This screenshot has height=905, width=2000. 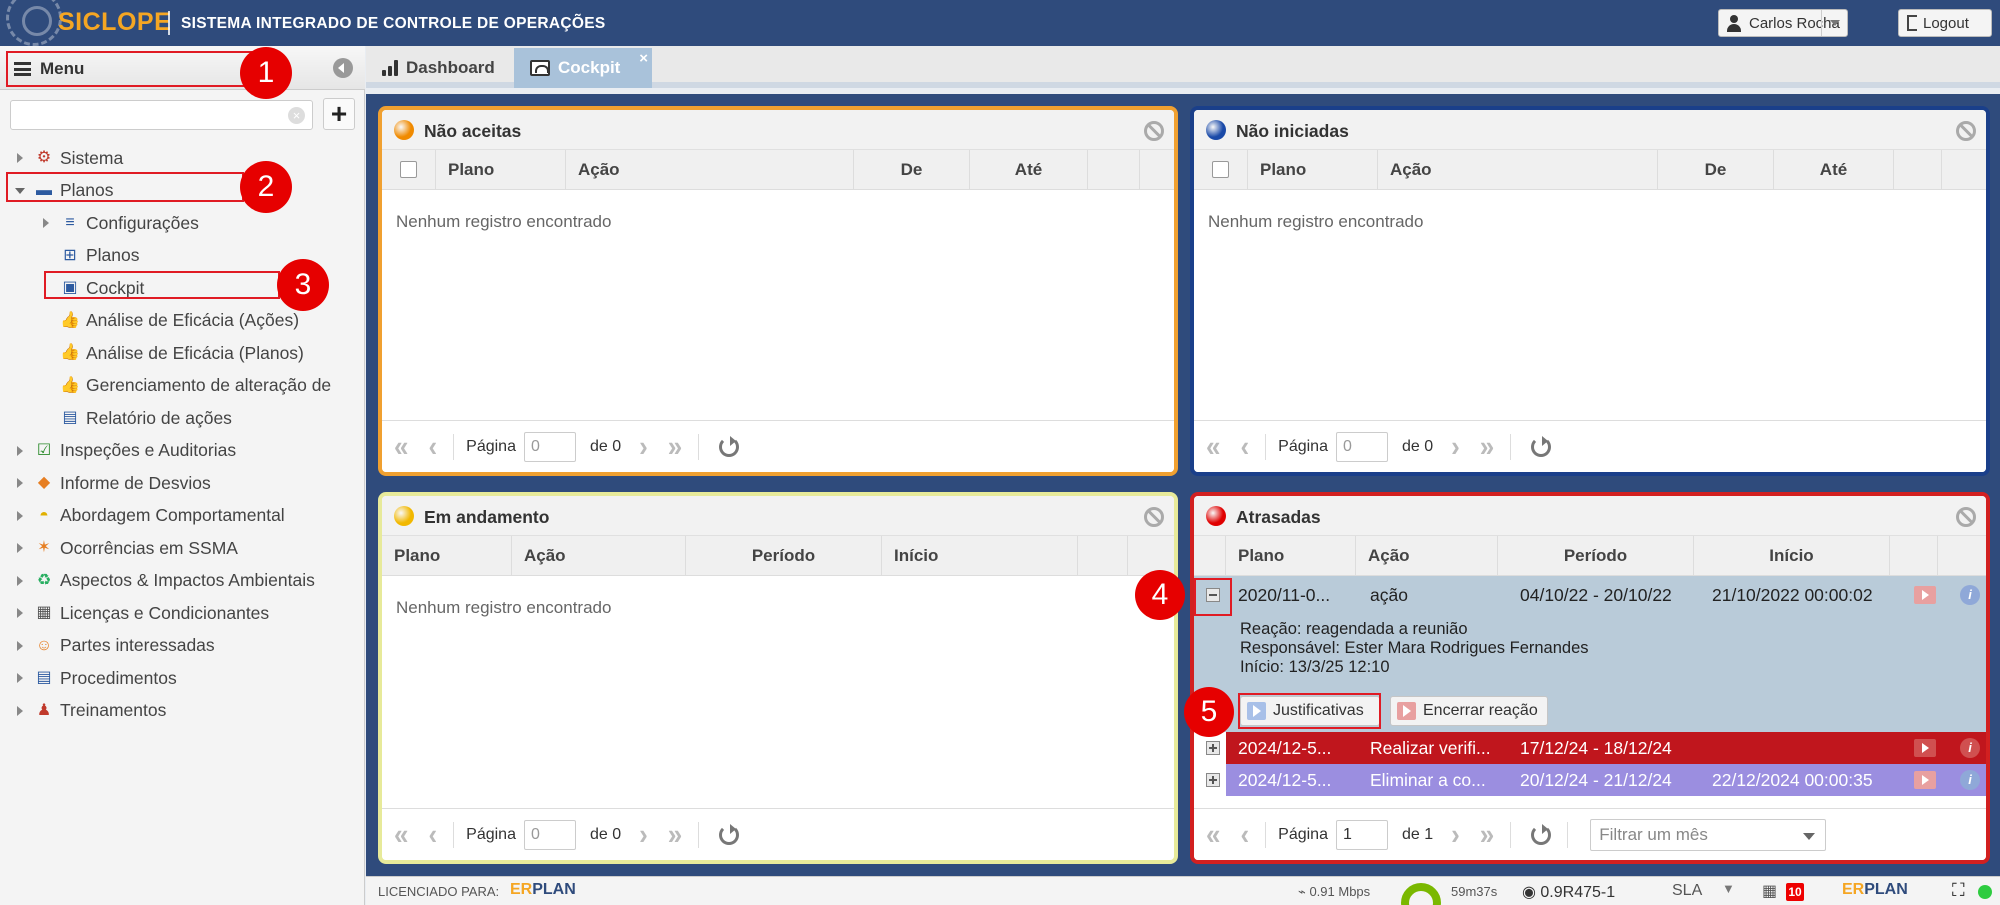 I want to click on sidebar-item-ocorr-ncias-em-ssma: ✶ Ocorrências em SSMA, so click(x=182, y=548).